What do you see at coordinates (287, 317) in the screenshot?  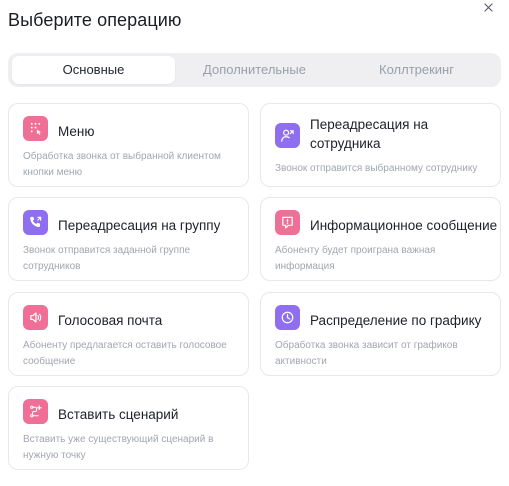 I see `clock-icon` at bounding box center [287, 317].